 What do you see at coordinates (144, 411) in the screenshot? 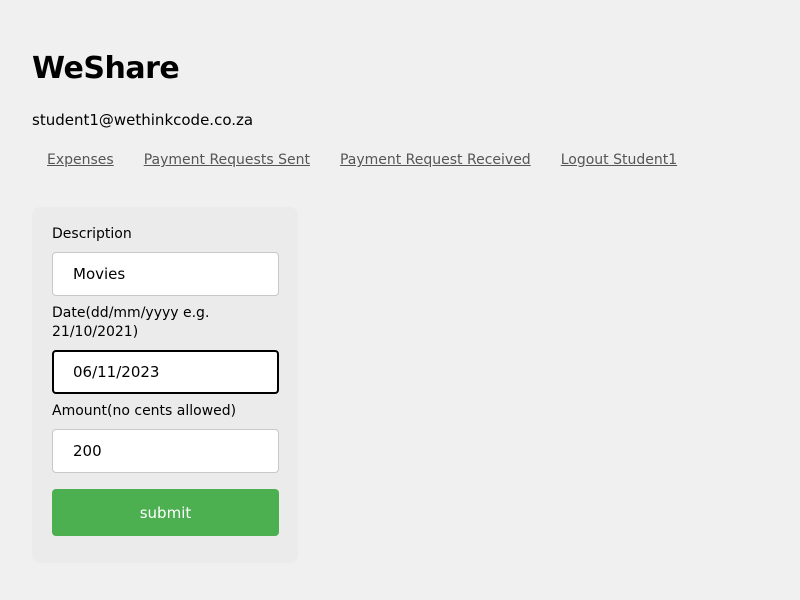
I see `amount-label: Amount(no cents allowed)` at bounding box center [144, 411].